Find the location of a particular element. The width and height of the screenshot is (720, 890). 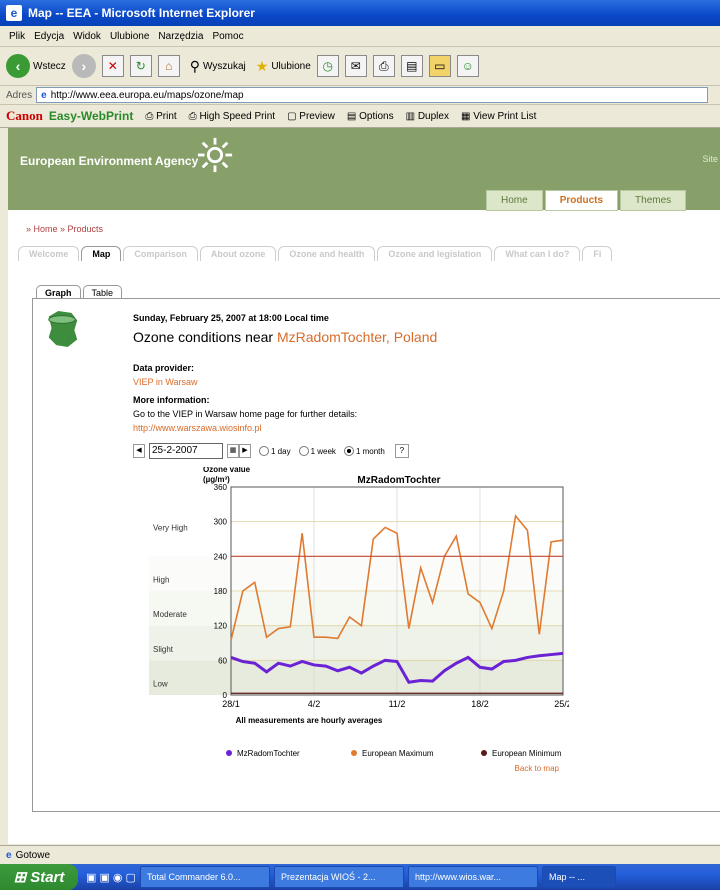

forward-button: › is located at coordinates (83, 66).